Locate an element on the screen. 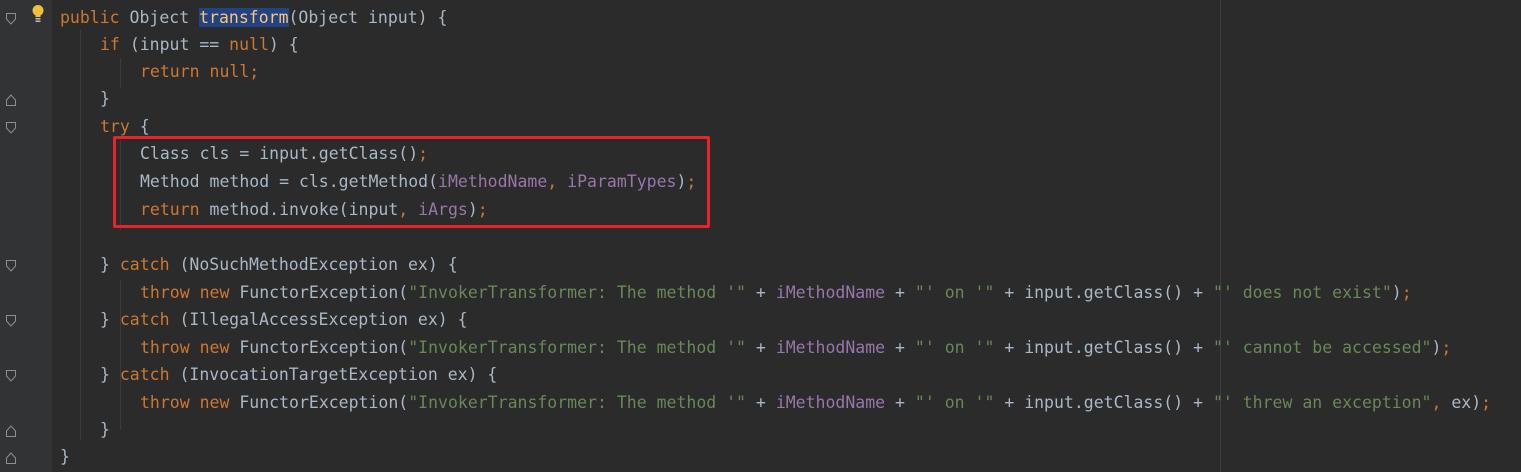  code-token: { is located at coordinates (144, 126).